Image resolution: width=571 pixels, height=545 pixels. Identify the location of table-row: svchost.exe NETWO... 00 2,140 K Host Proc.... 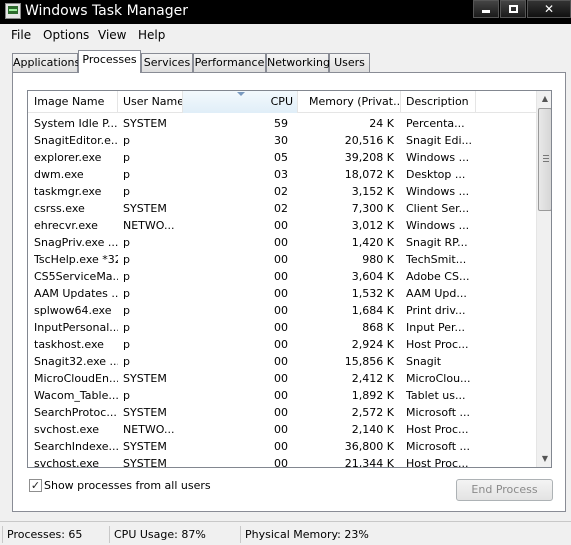
(282, 429).